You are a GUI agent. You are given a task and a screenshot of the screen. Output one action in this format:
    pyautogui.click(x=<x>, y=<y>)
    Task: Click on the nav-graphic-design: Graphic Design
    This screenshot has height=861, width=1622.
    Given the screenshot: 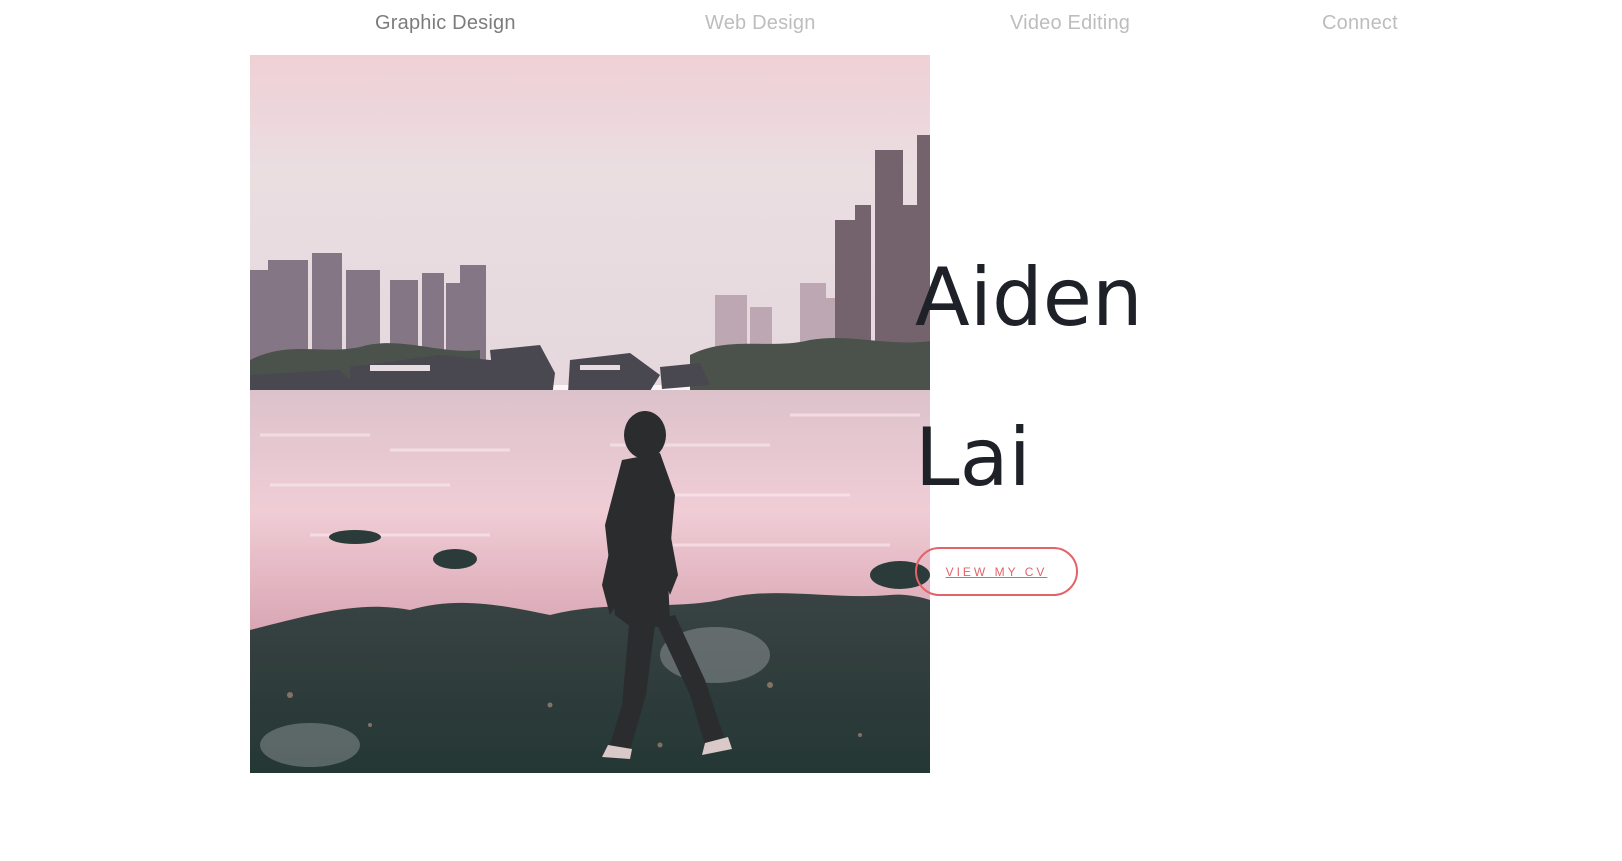 What is the action you would take?
    pyautogui.click(x=445, y=23)
    